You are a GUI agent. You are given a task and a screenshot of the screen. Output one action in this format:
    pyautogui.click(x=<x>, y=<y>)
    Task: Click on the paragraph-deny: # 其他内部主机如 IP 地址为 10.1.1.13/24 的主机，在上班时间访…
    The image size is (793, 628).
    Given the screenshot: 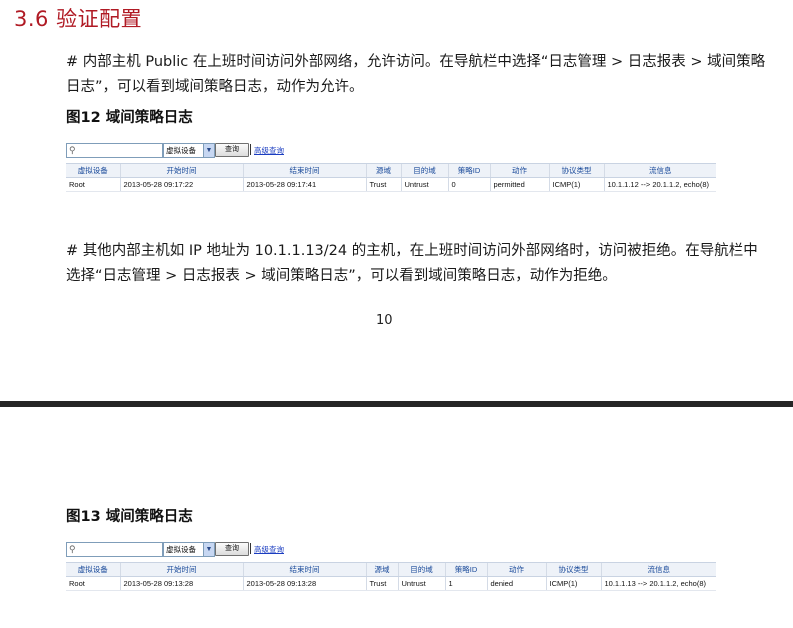 What is the action you would take?
    pyautogui.click(x=412, y=263)
    